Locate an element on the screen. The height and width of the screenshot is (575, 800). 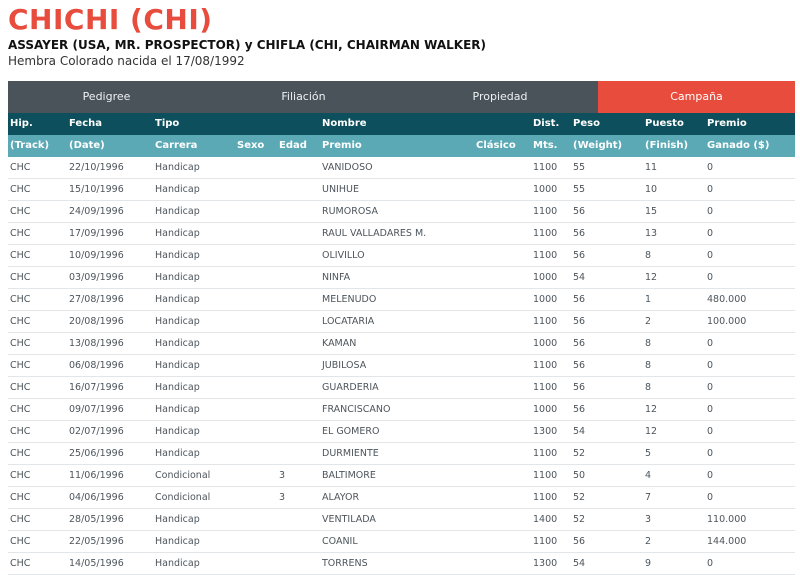
header-bottom-weight: (Weight) is located at coordinates (598, 145).